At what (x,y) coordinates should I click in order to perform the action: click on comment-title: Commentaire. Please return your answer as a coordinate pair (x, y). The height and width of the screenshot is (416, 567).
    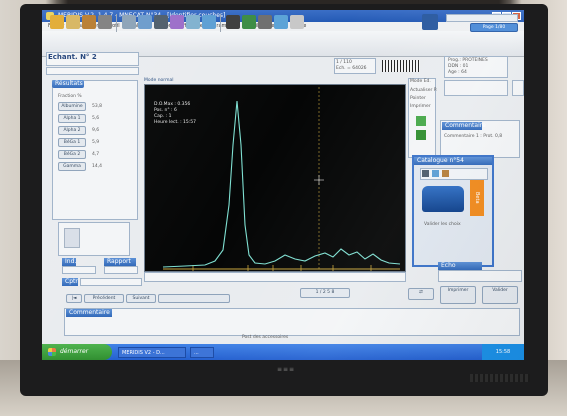
    Looking at the image, I should click on (464, 126).